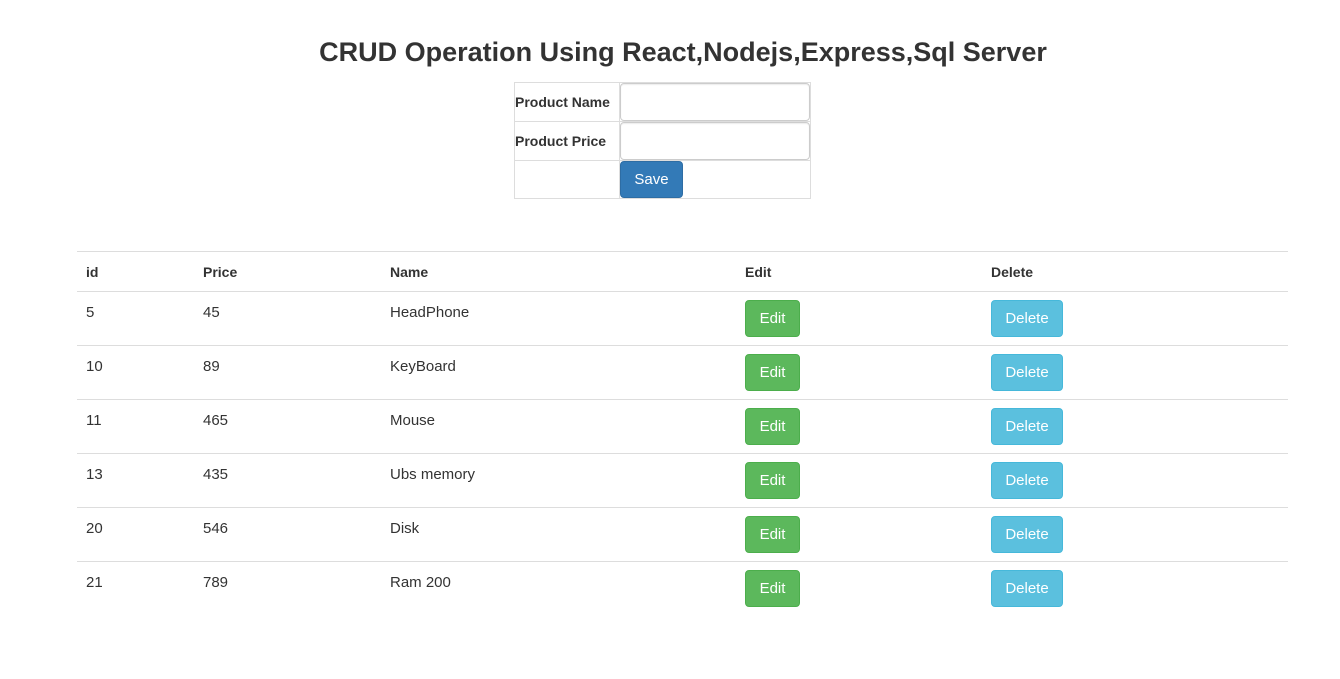 This screenshot has height=679, width=1340. What do you see at coordinates (135, 534) in the screenshot?
I see `cell-id: 20` at bounding box center [135, 534].